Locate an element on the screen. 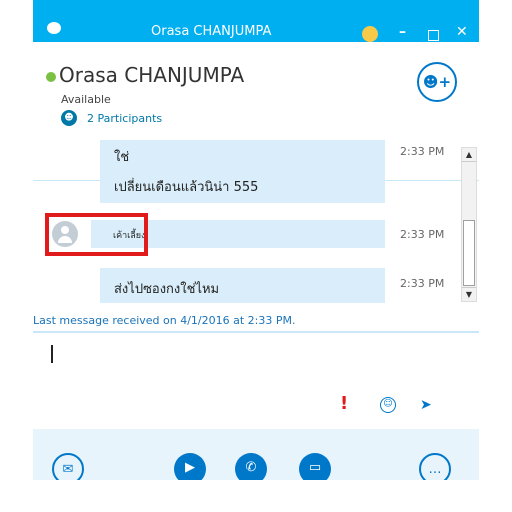 Image resolution: width=512 pixels, height=512 pixels. message-text: ใช่ is located at coordinates (122, 157).